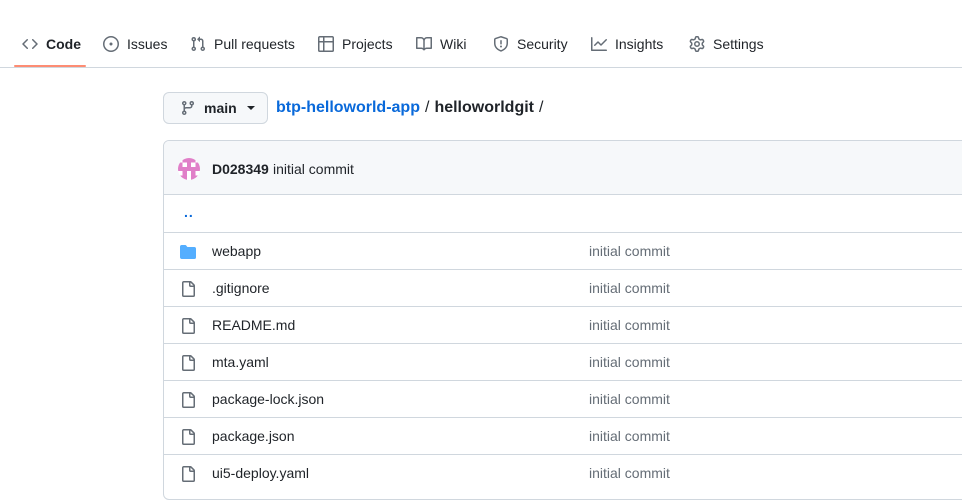  I want to click on latest-commit-bar: D028349 initial commit, so click(563, 168).